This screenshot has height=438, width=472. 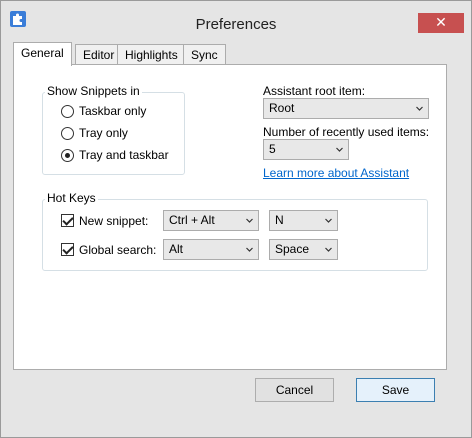 I want to click on title-bar: Preferences ✕, so click(x=236, y=18).